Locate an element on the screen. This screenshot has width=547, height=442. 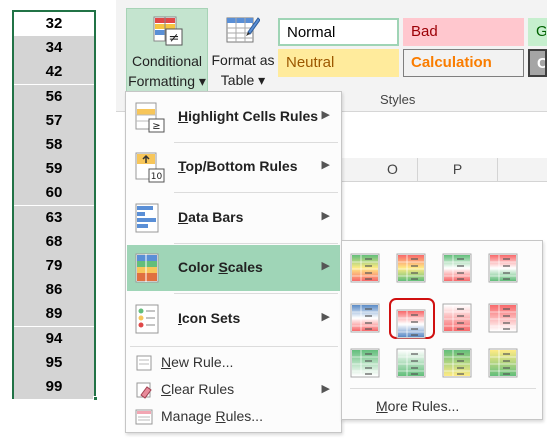
cell: 94 is located at coordinates (54, 338).